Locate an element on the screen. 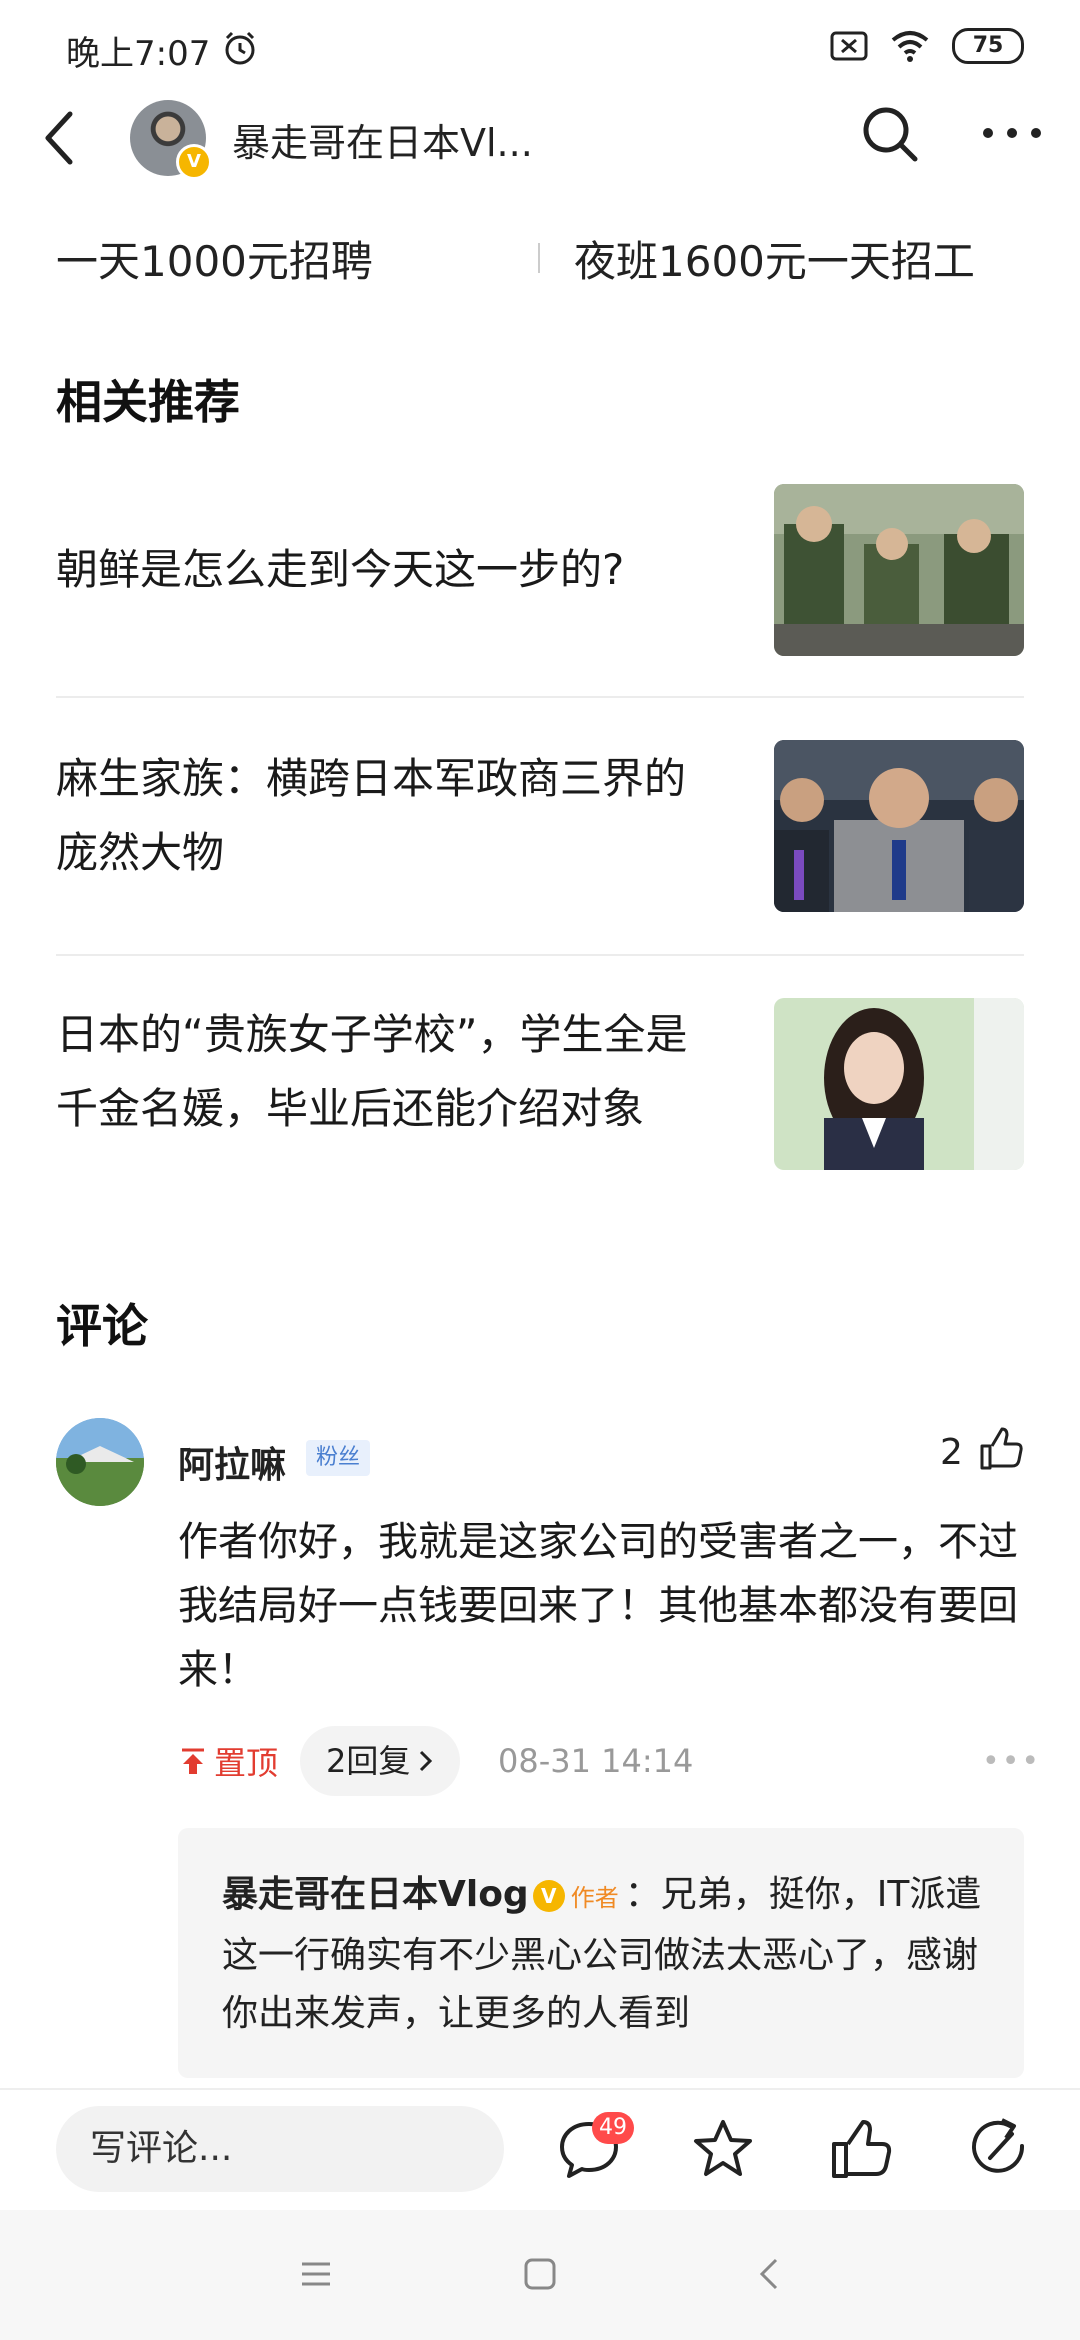 Image resolution: width=1080 pixels, height=2340 pixels. status-icons: 75 is located at coordinates (927, 46).